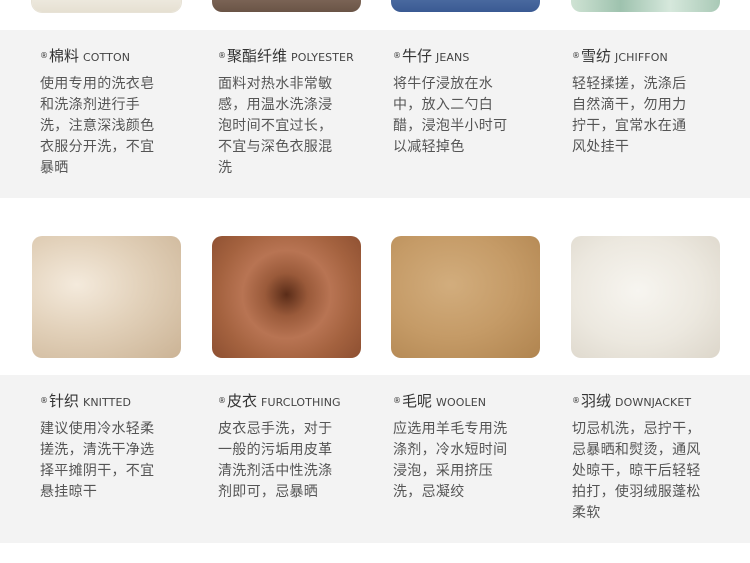 This screenshot has height=563, width=750. What do you see at coordinates (636, 492) in the screenshot?
I see `care-text-line: 拍打，使羽绒服蓬松` at bounding box center [636, 492].